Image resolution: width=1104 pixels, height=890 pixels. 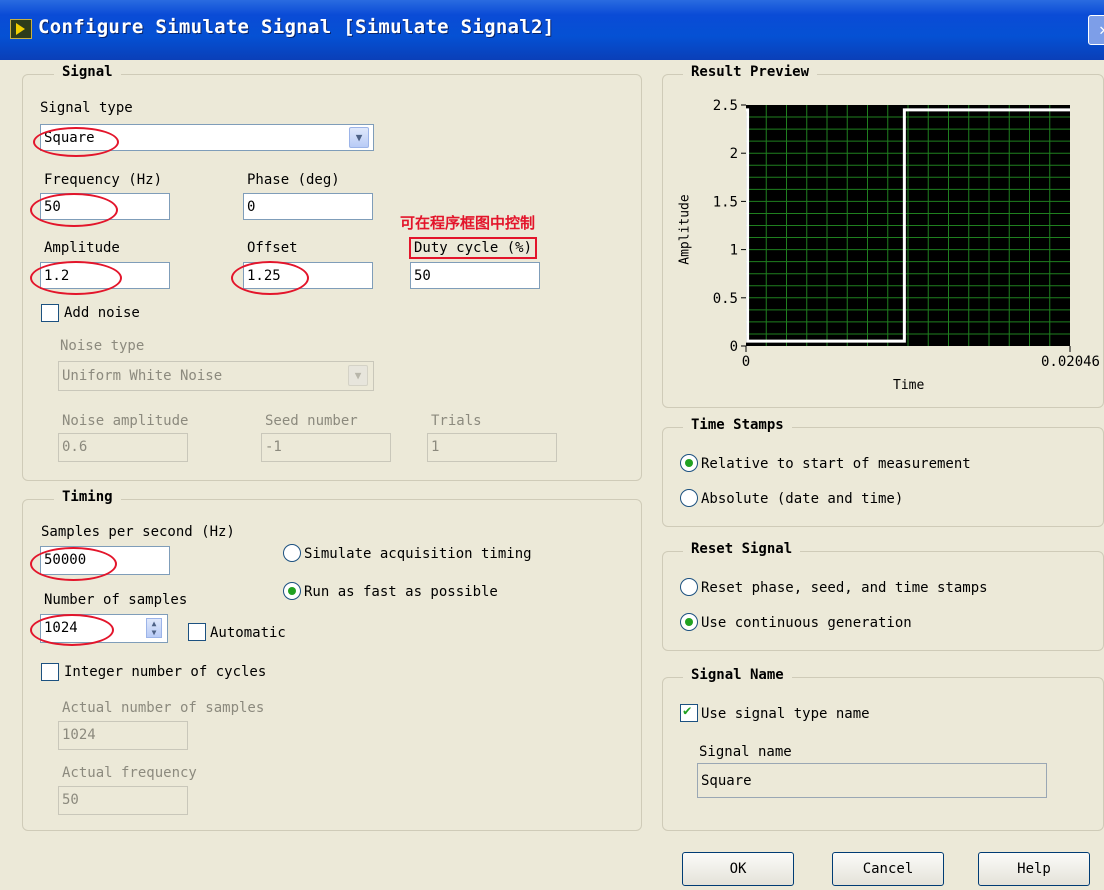 What do you see at coordinates (70, 800) in the screenshot?
I see `actual-frequency-value: 50` at bounding box center [70, 800].